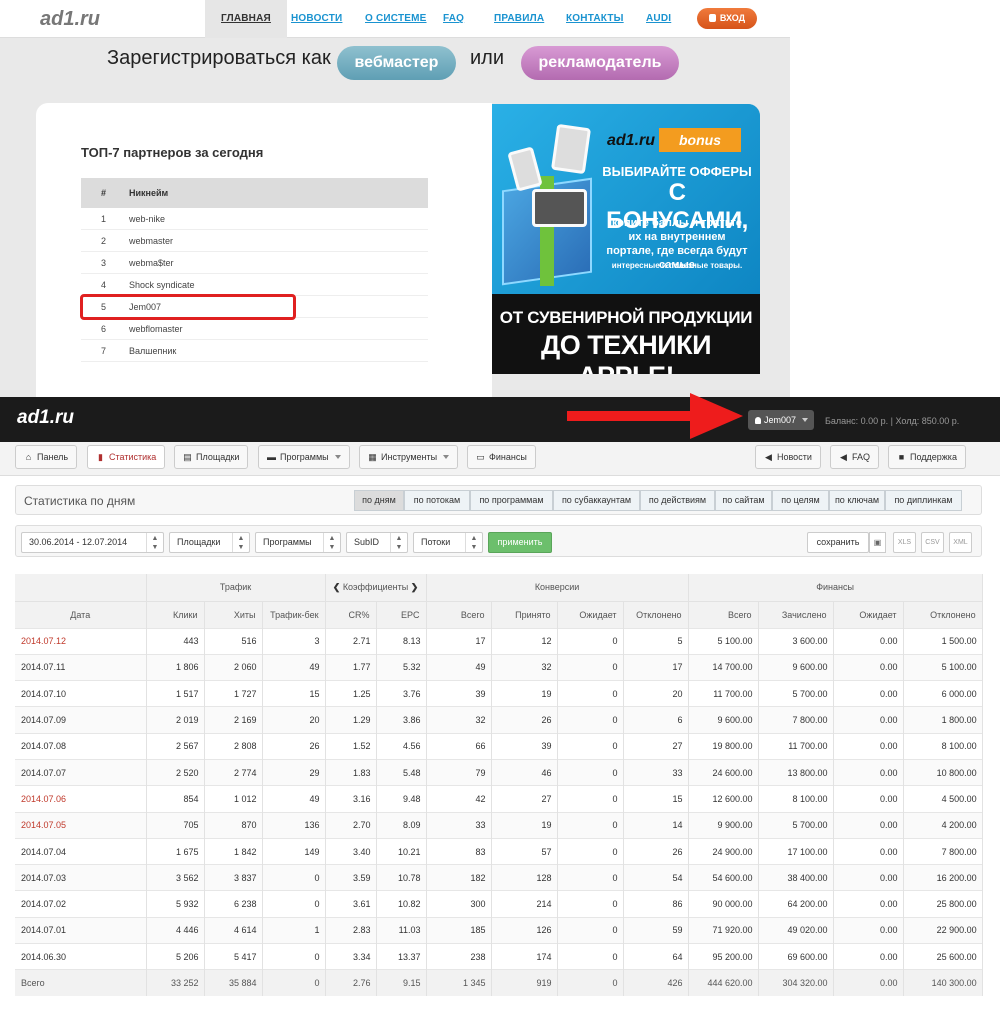 The width and height of the screenshot is (1000, 1009). Describe the element at coordinates (246, 19) in the screenshot. I see `nav-main: ГЛАВНАЯ` at that location.